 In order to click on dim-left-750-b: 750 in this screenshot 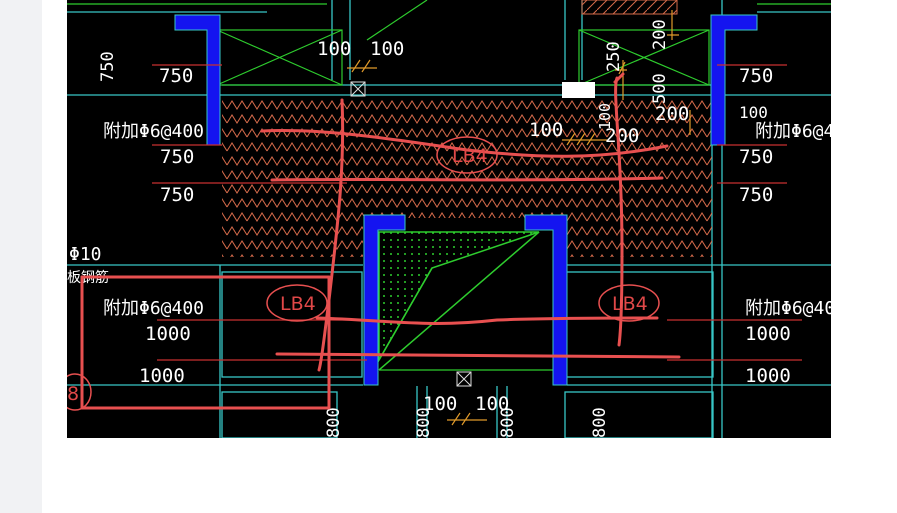, I will do `click(177, 157)`.